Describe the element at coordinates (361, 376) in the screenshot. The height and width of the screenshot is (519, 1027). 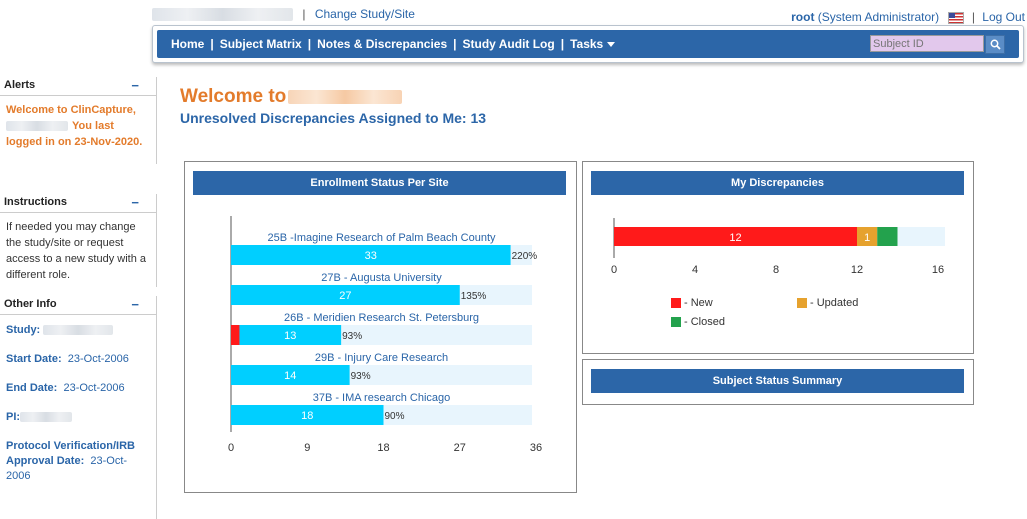
I see `percent-label: 93%` at that location.